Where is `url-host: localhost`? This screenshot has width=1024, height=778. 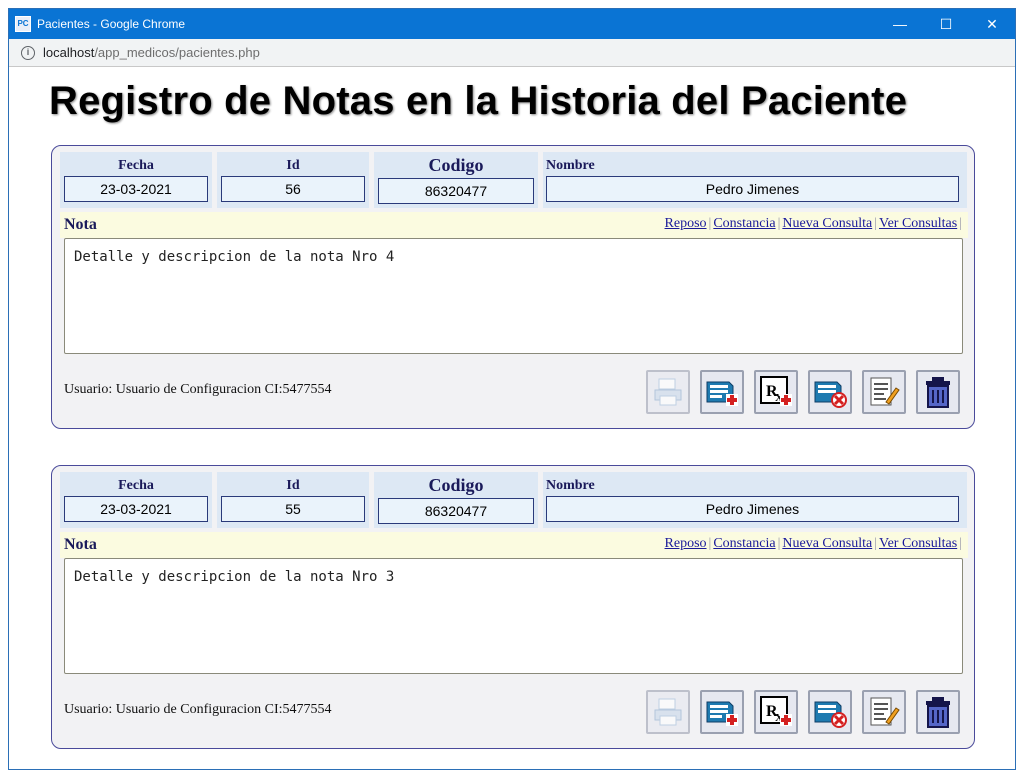 url-host: localhost is located at coordinates (69, 52).